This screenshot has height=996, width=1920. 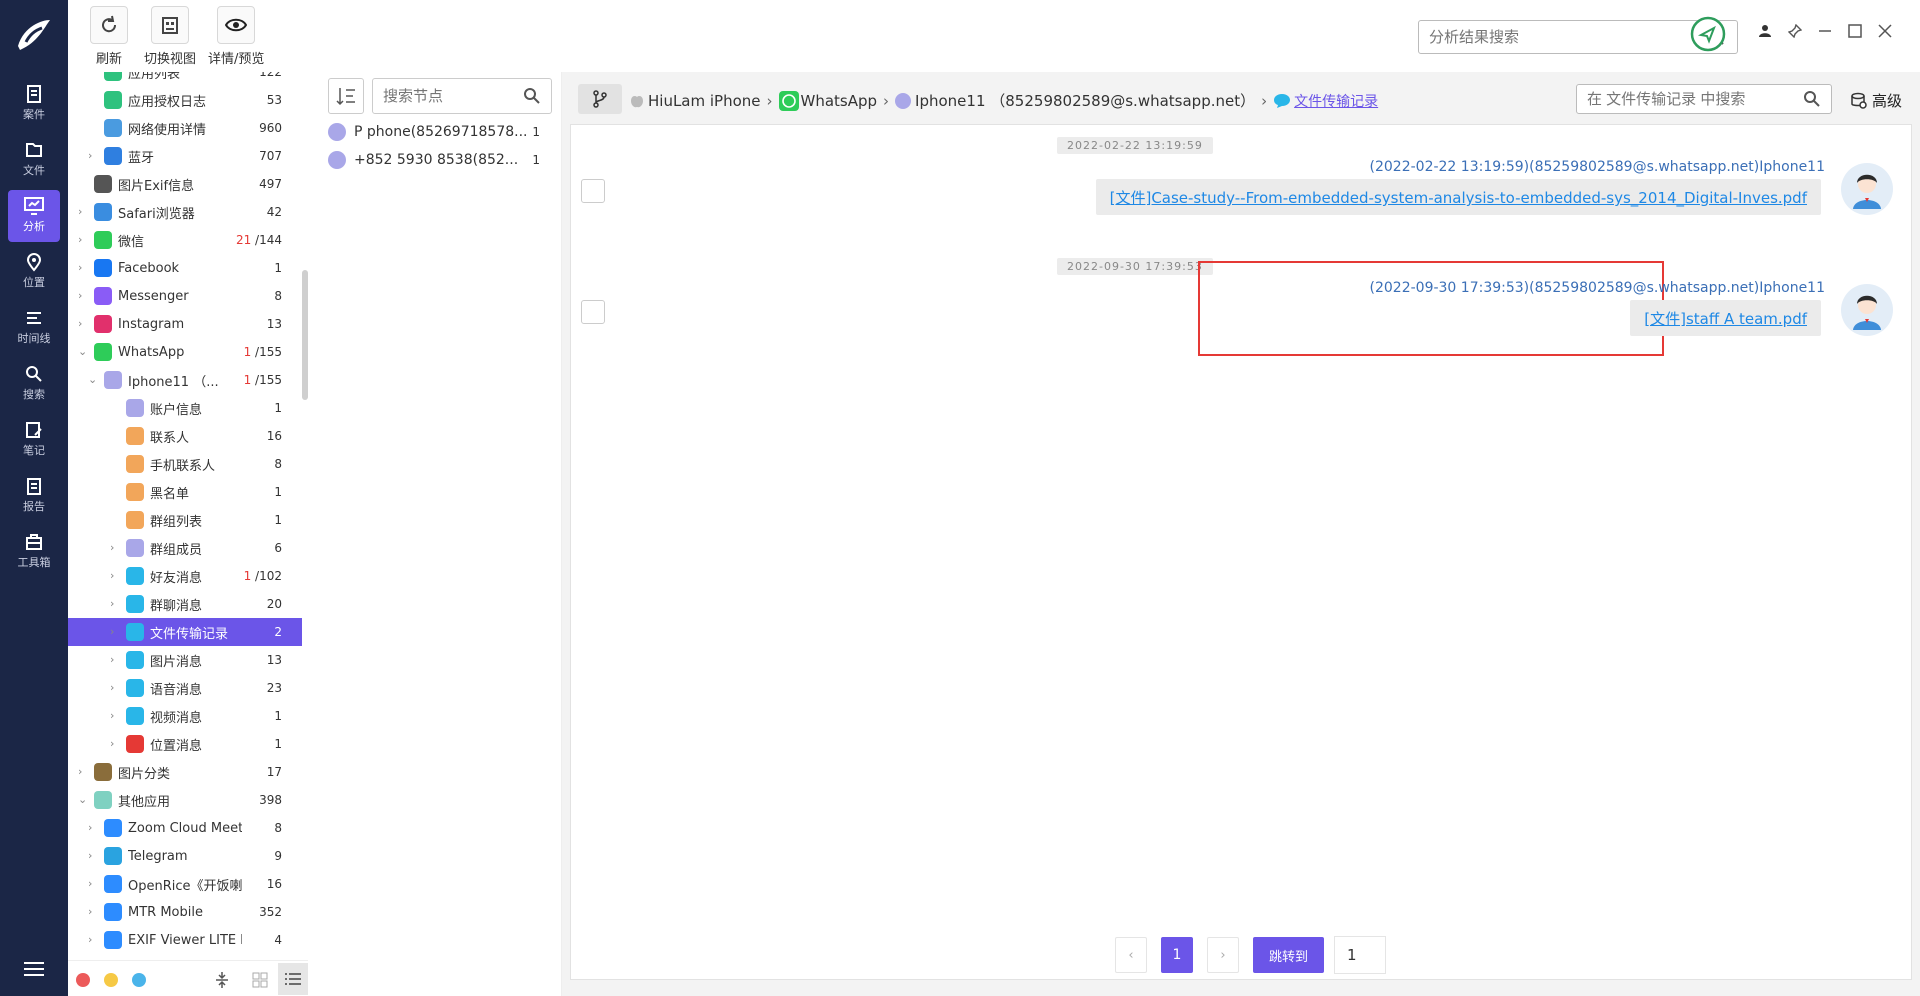 I want to click on tree-item: 群组列表 1, so click(x=185, y=520).